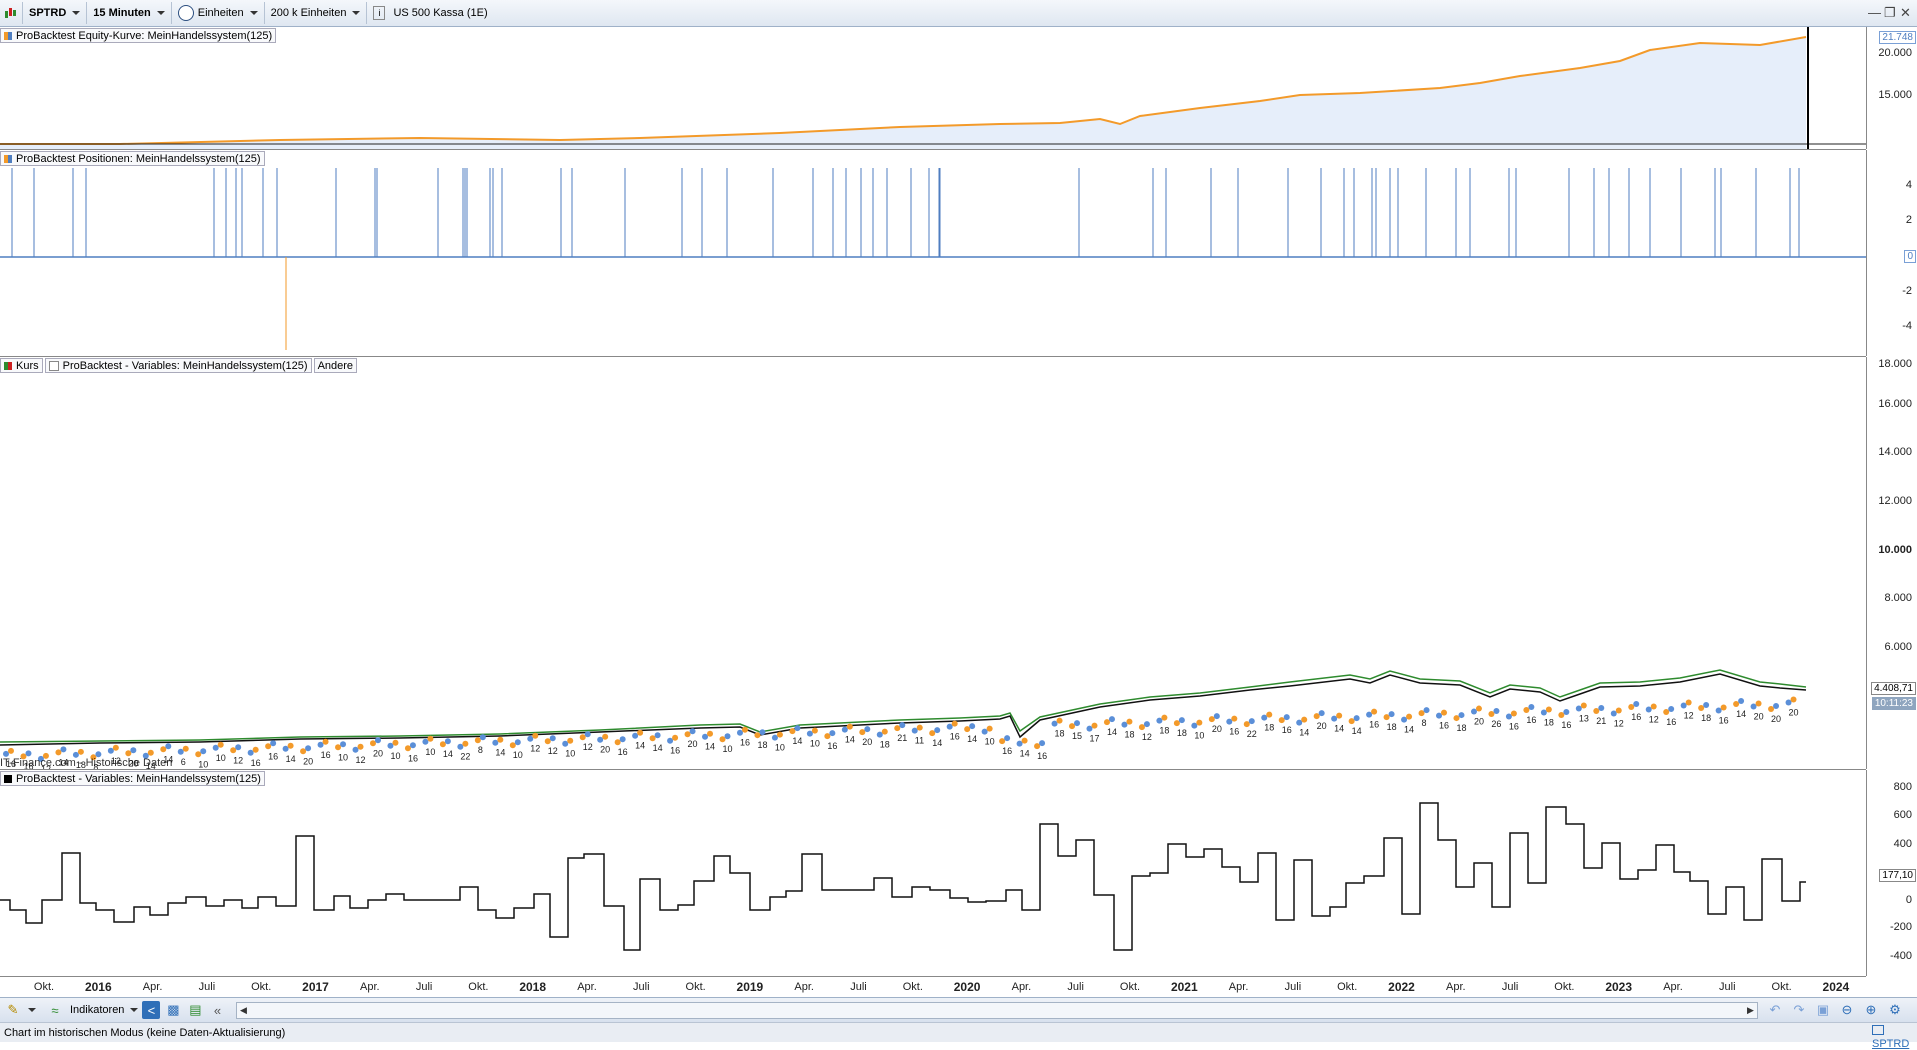 The image size is (1917, 1050). Describe the element at coordinates (693, 744) in the screenshot. I see `trade-label: 20` at that location.